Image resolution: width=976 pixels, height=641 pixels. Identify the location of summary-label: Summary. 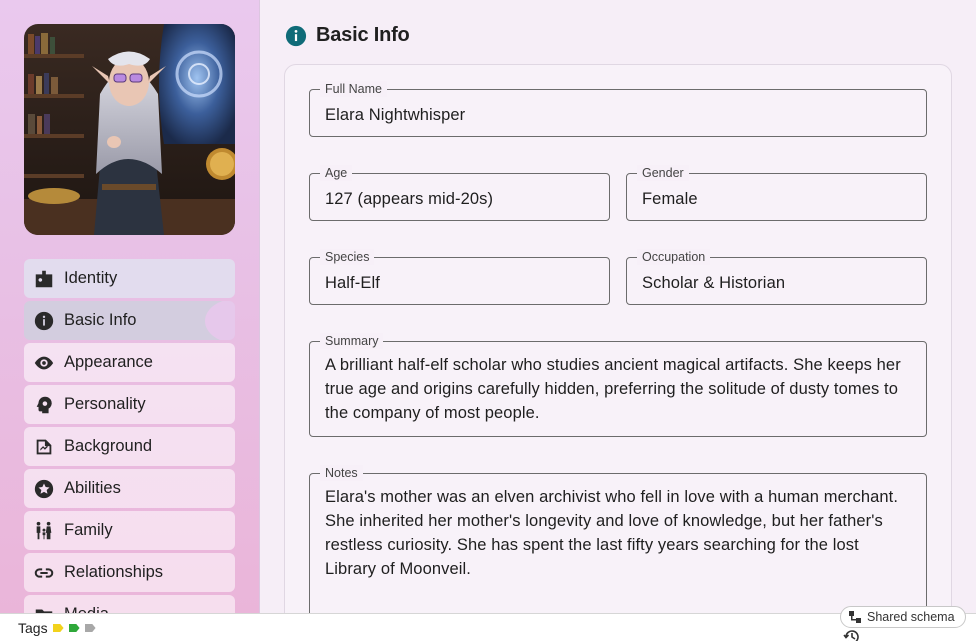
(352, 341).